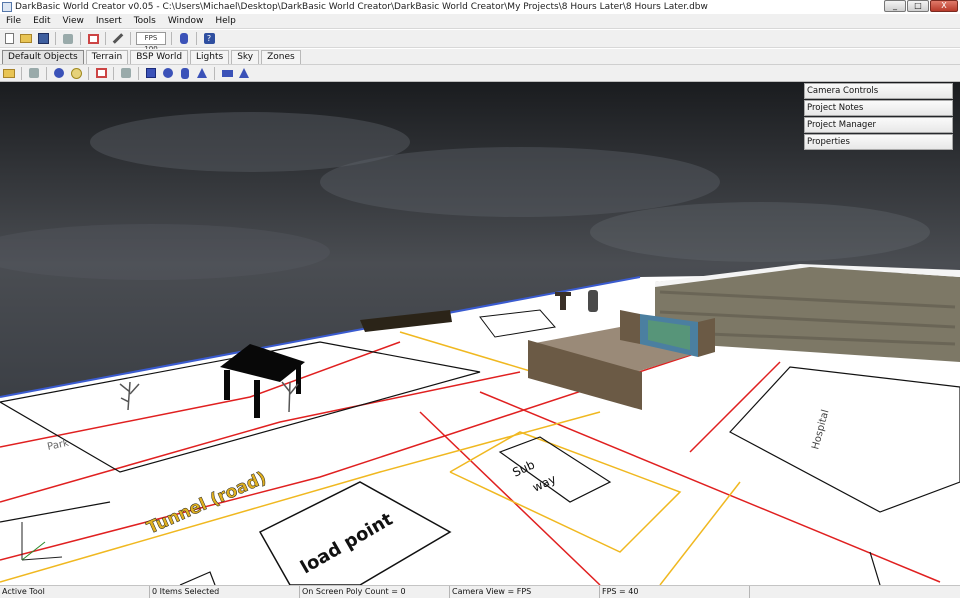 The height and width of the screenshot is (598, 960). What do you see at coordinates (245, 57) in the screenshot?
I see `tab-sky: Sky` at bounding box center [245, 57].